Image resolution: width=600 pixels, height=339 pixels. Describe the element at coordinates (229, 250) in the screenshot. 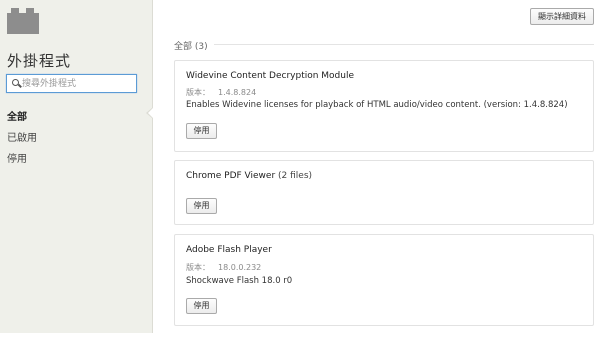

I see `plugin-name: Adobe Flash Player` at that location.